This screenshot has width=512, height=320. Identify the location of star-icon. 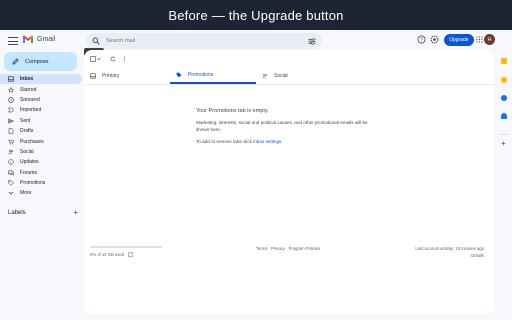
(11, 89).